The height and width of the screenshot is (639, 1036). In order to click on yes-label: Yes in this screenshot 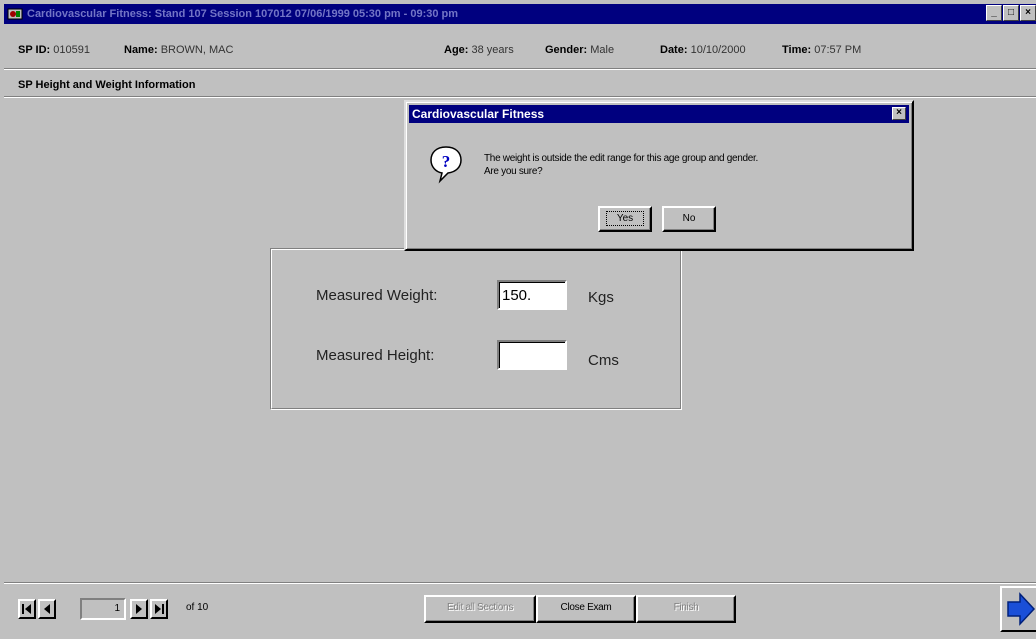, I will do `click(625, 218)`.